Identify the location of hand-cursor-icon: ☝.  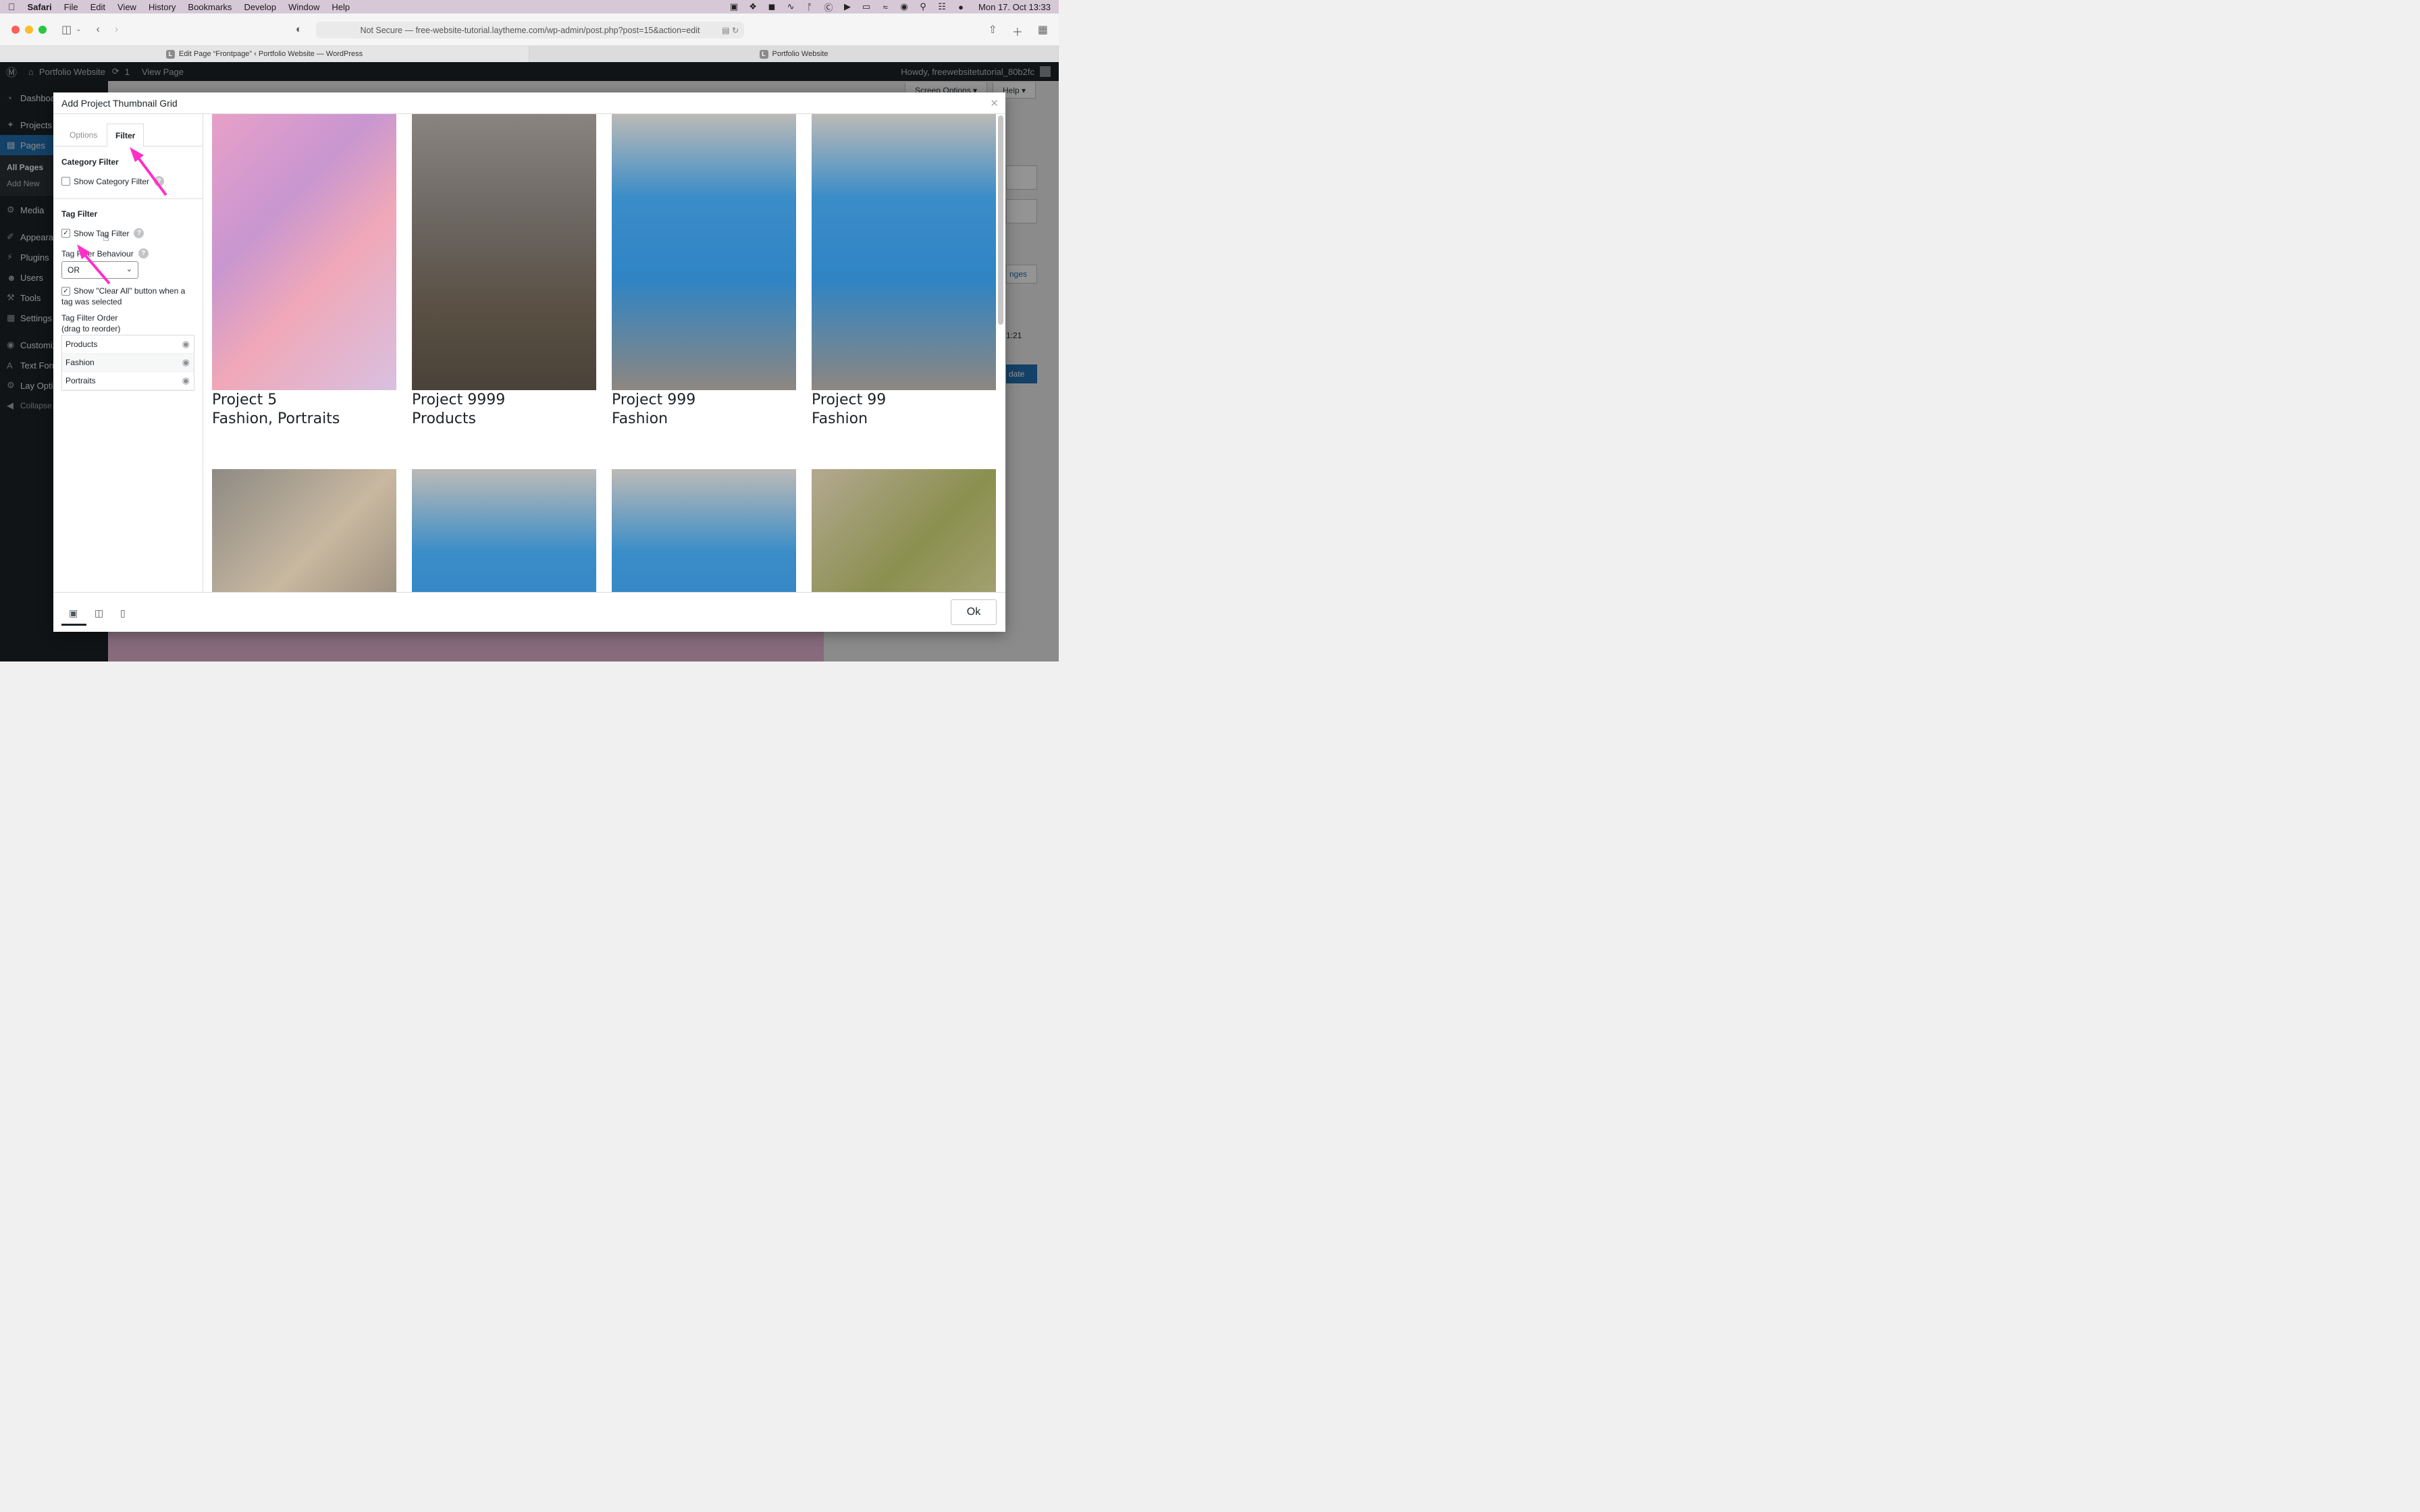
(106, 238).